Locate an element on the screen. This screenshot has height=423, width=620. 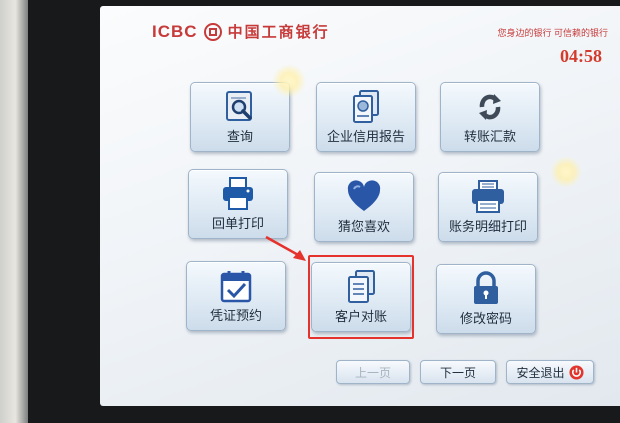
countdown-timer: 04:58 is located at coordinates (581, 56).